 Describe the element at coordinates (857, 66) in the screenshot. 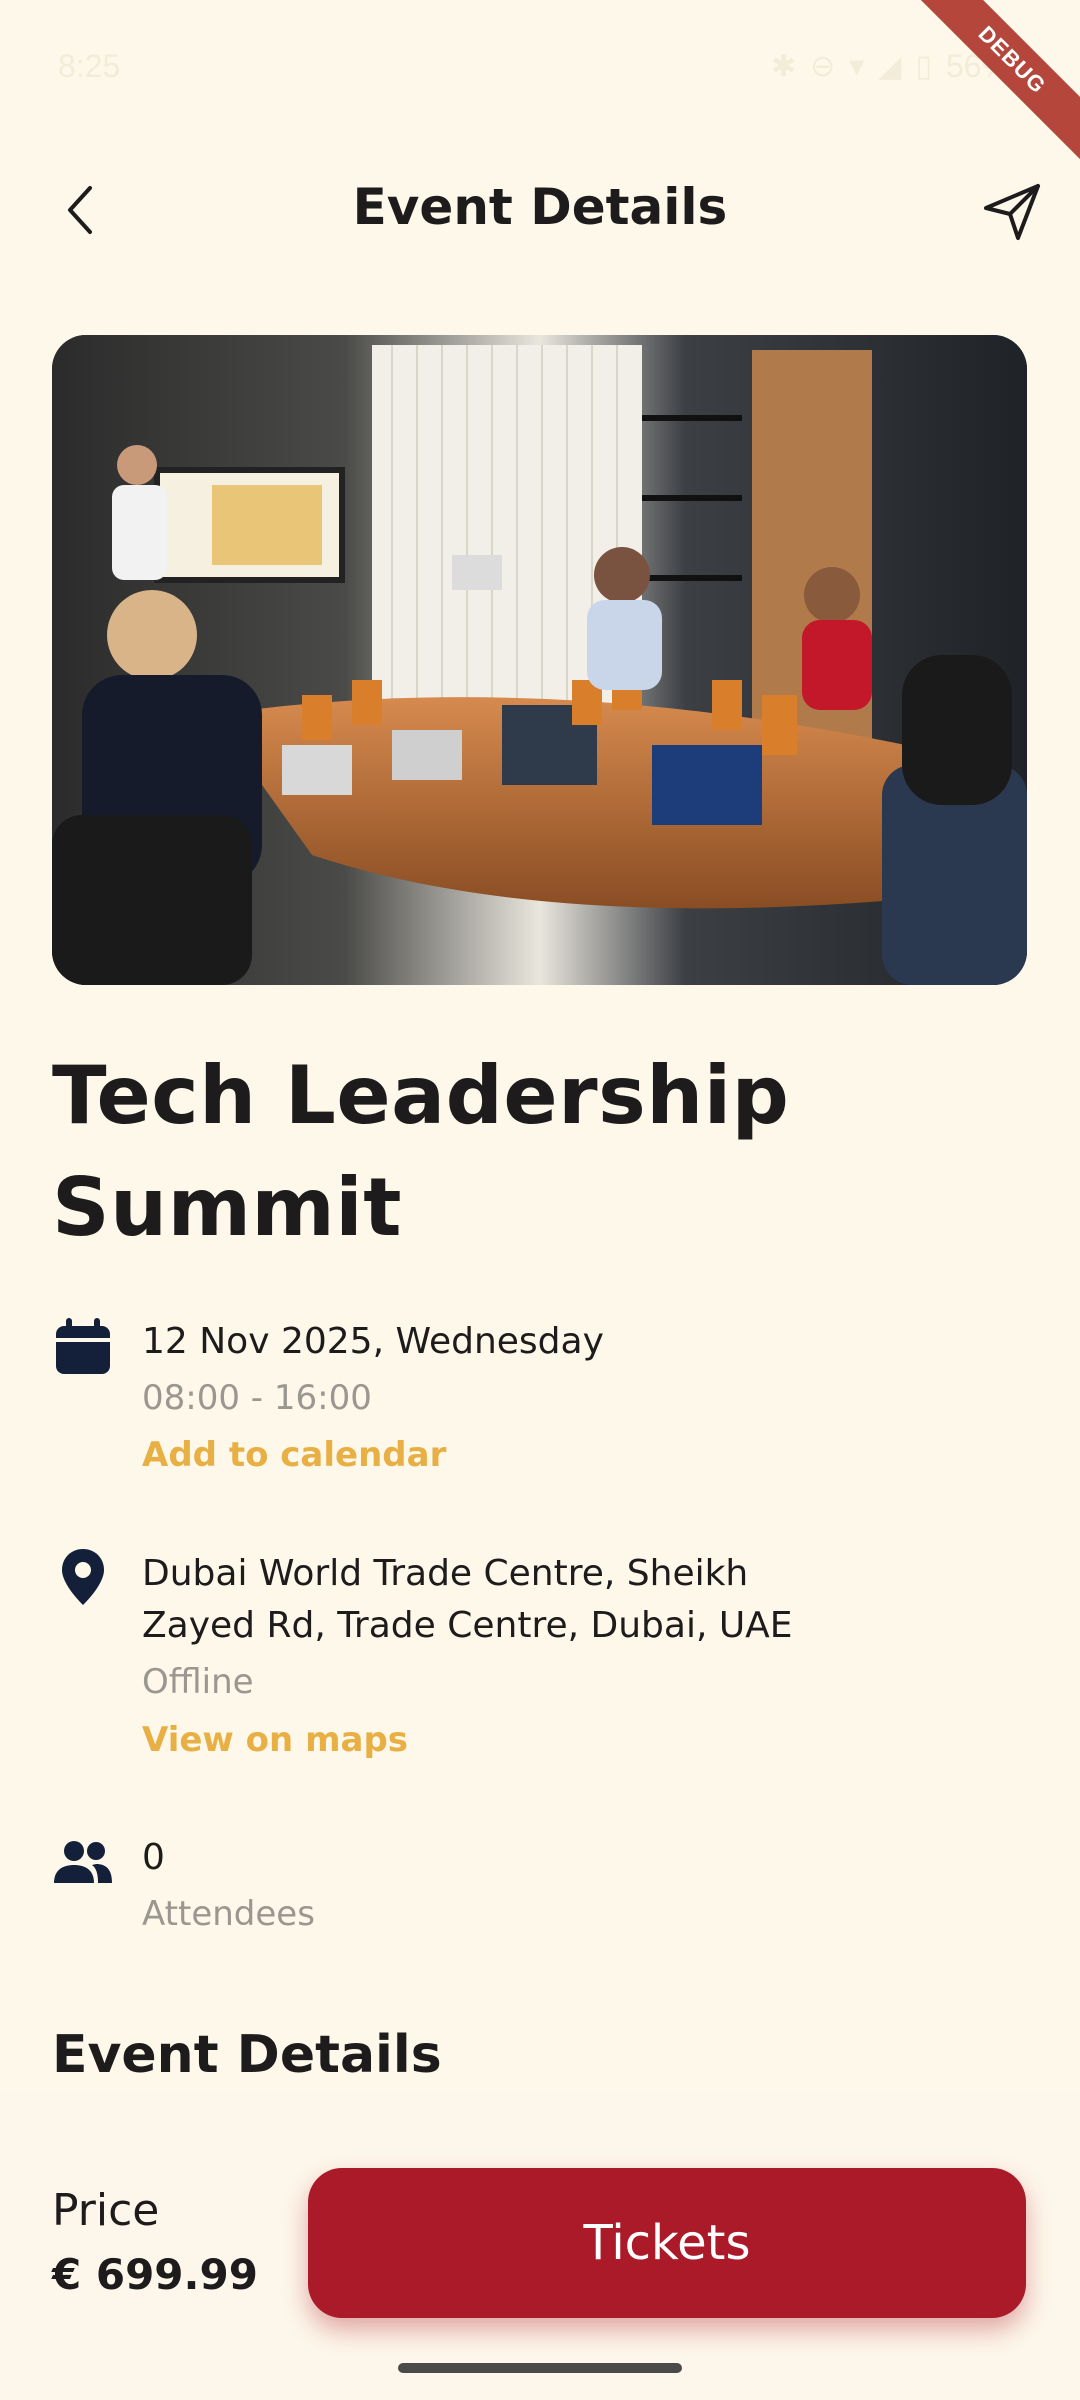

I see `wifi-icon: ▾` at that location.